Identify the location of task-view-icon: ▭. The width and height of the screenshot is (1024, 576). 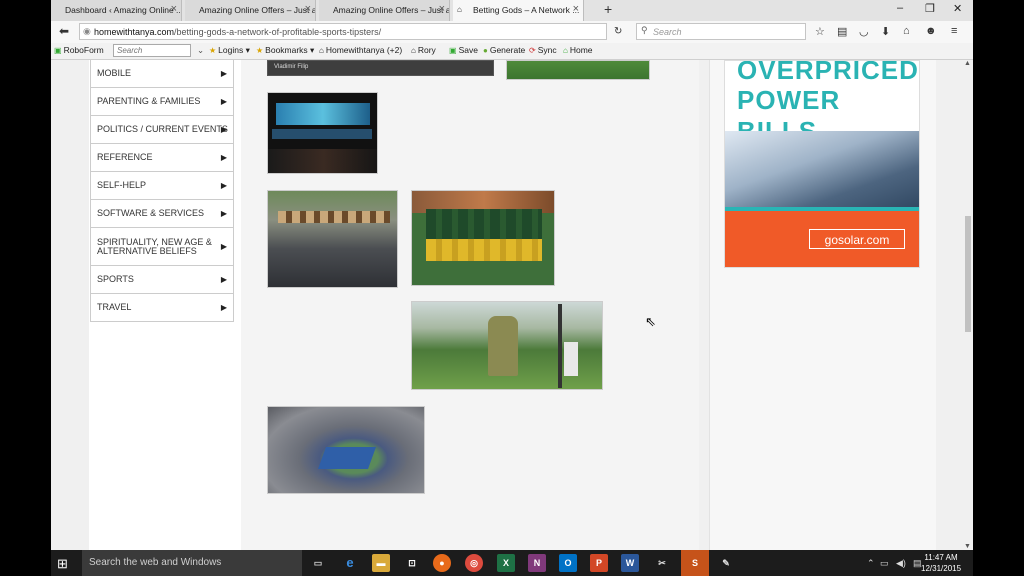
(318, 563).